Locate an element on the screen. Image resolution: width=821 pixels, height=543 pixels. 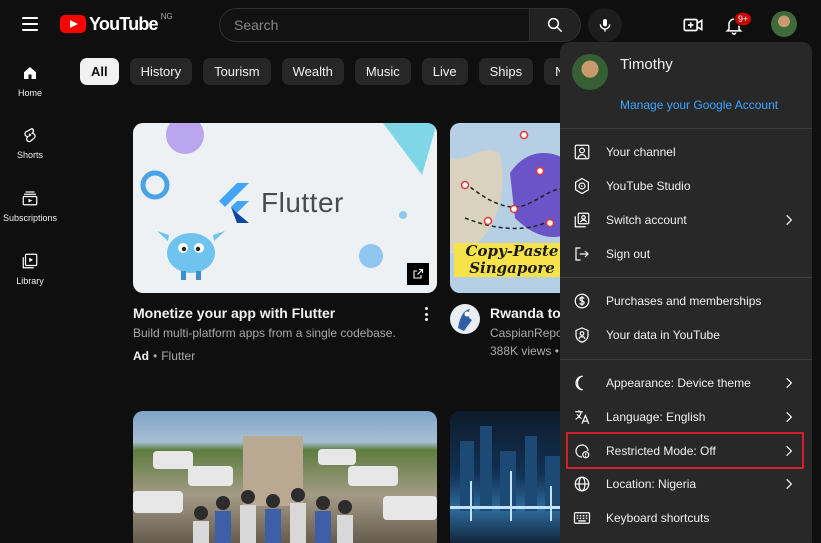
shield-user-icon is located at coordinates (582, 335).